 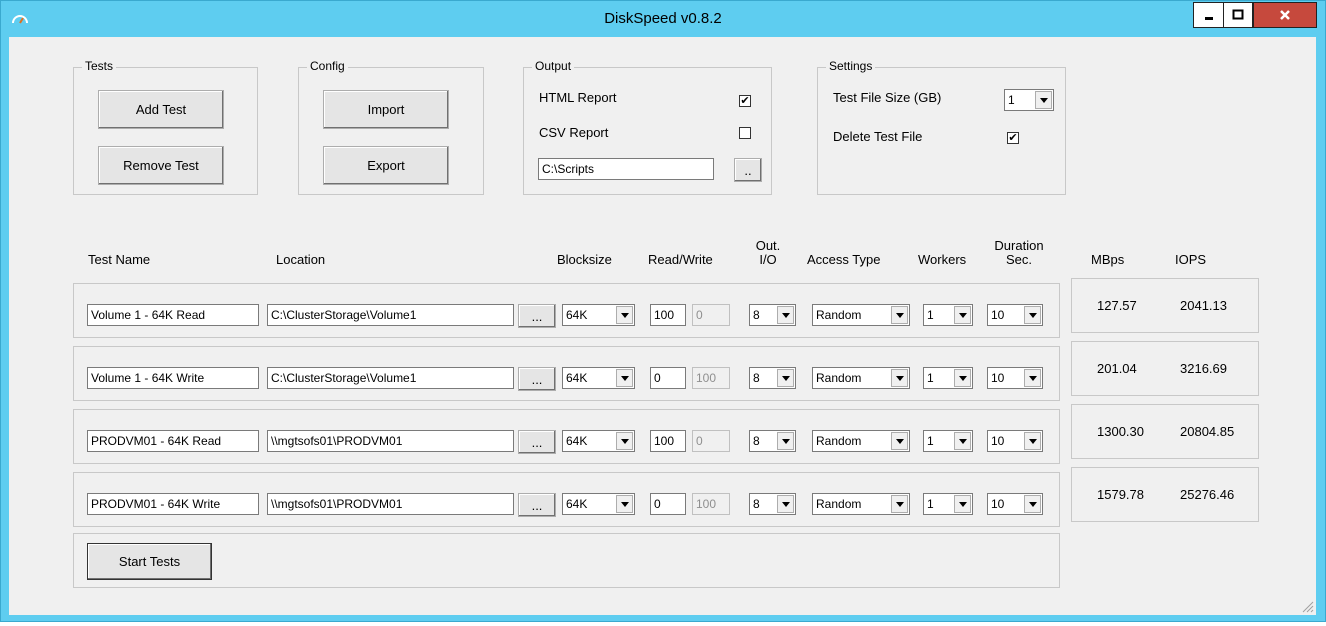 What do you see at coordinates (173, 504) in the screenshot?
I see `test-name-input: PRODVM01 - 64K Write` at bounding box center [173, 504].